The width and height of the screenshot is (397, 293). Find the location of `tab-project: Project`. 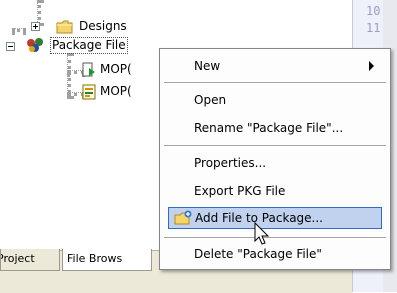

tab-project: Project is located at coordinates (30, 260).